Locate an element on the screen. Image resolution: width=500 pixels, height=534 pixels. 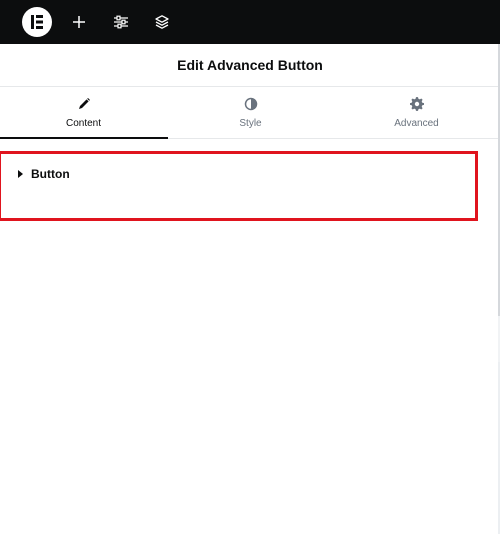
half-circle-icon is located at coordinates (250, 103).